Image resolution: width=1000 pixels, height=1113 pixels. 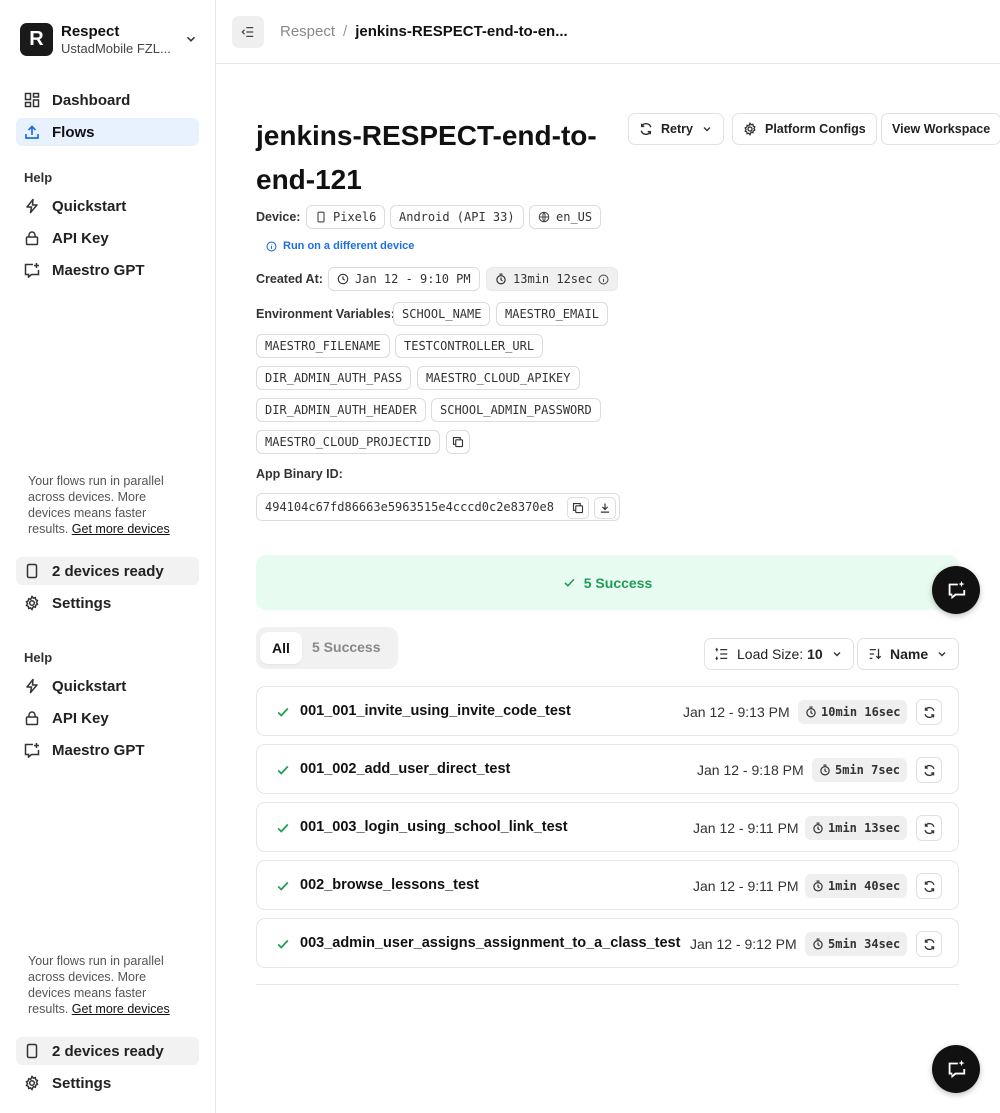 What do you see at coordinates (604, 279) in the screenshot?
I see `info-icon` at bounding box center [604, 279].